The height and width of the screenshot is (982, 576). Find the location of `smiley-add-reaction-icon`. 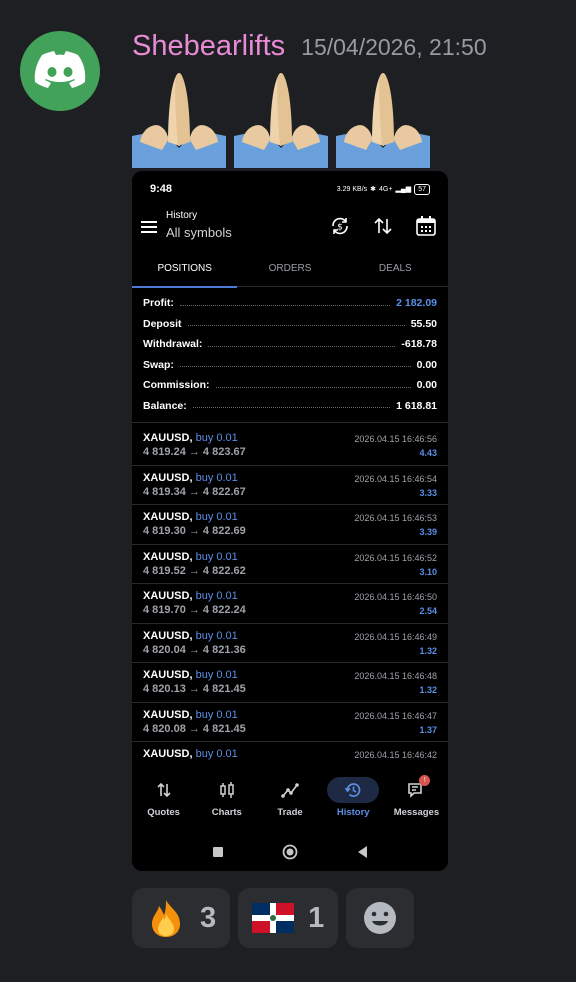

smiley-add-reaction-icon is located at coordinates (380, 918).